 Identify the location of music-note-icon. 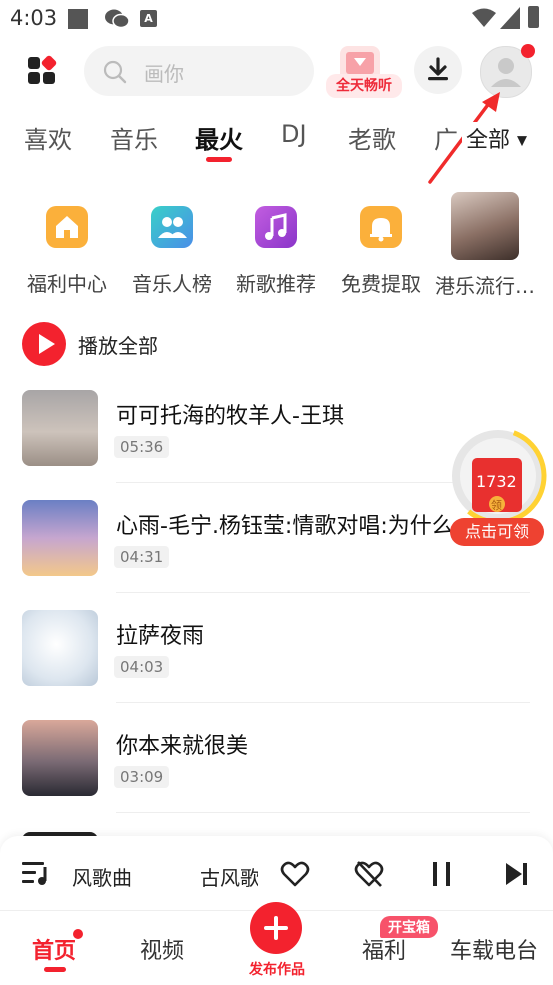
(276, 227).